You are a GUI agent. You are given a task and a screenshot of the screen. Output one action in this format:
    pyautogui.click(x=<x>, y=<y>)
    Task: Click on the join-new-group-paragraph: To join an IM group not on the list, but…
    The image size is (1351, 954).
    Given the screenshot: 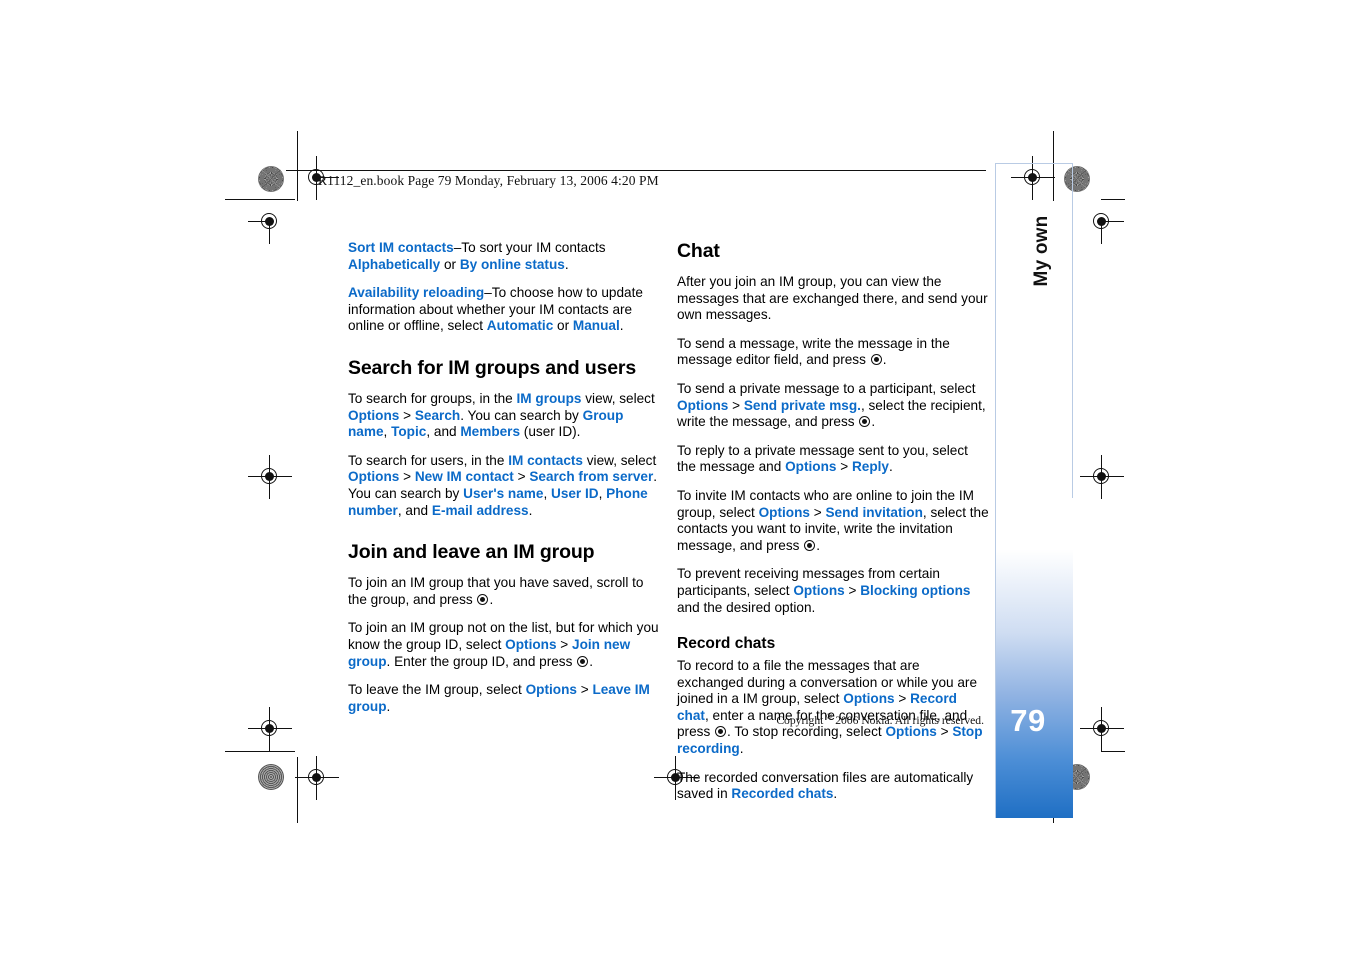 What is the action you would take?
    pyautogui.click(x=504, y=645)
    